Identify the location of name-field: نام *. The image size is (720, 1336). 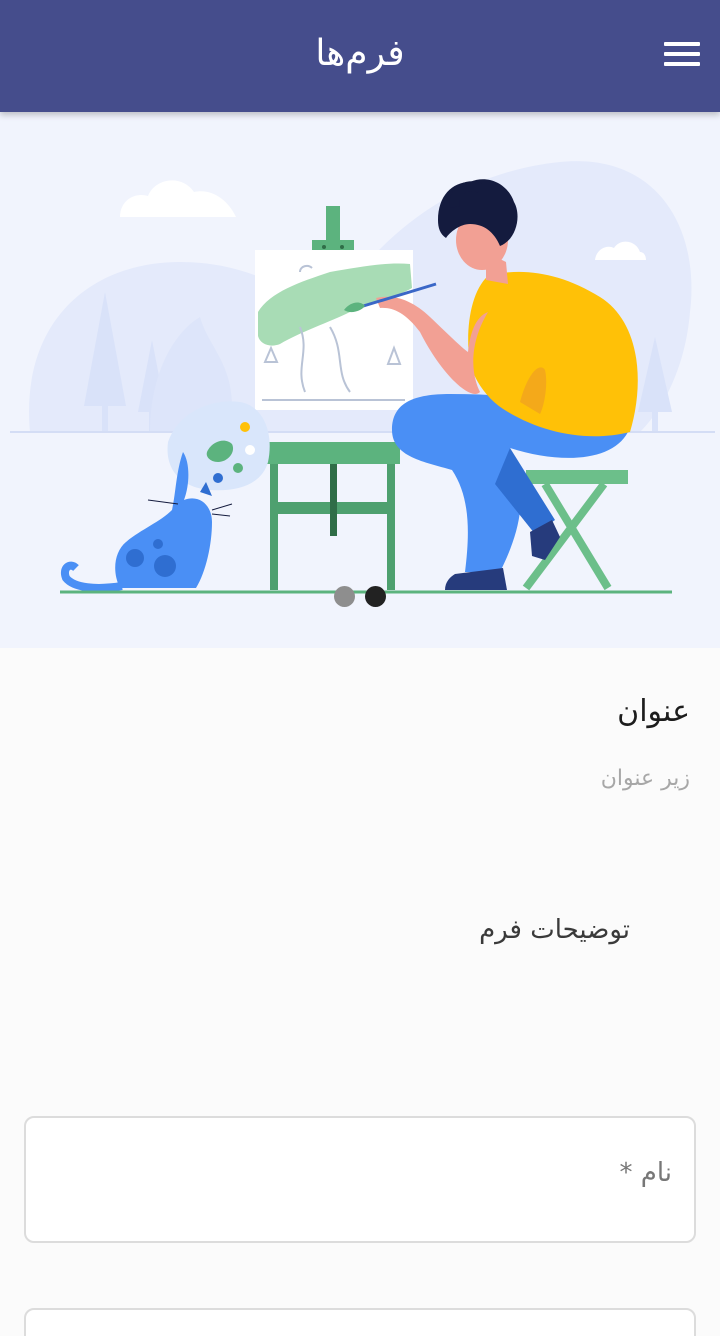
(360, 1179).